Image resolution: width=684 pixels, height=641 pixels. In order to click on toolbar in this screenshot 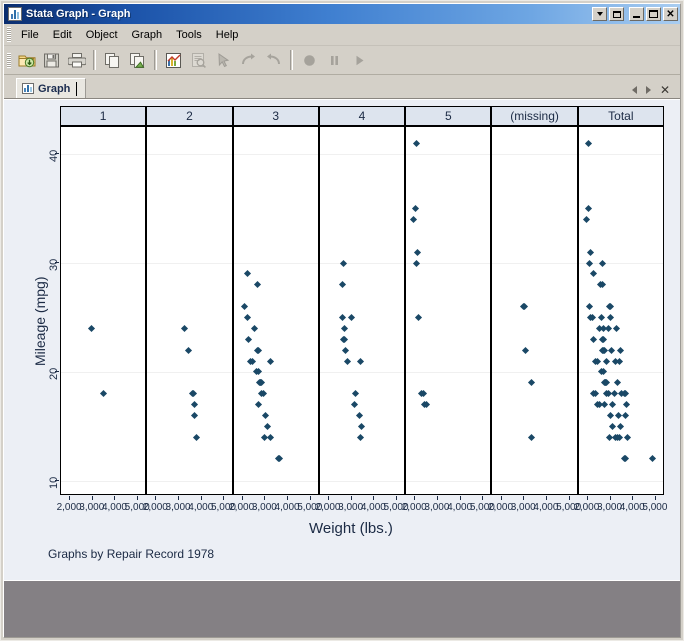, I will do `click(342, 60)`.